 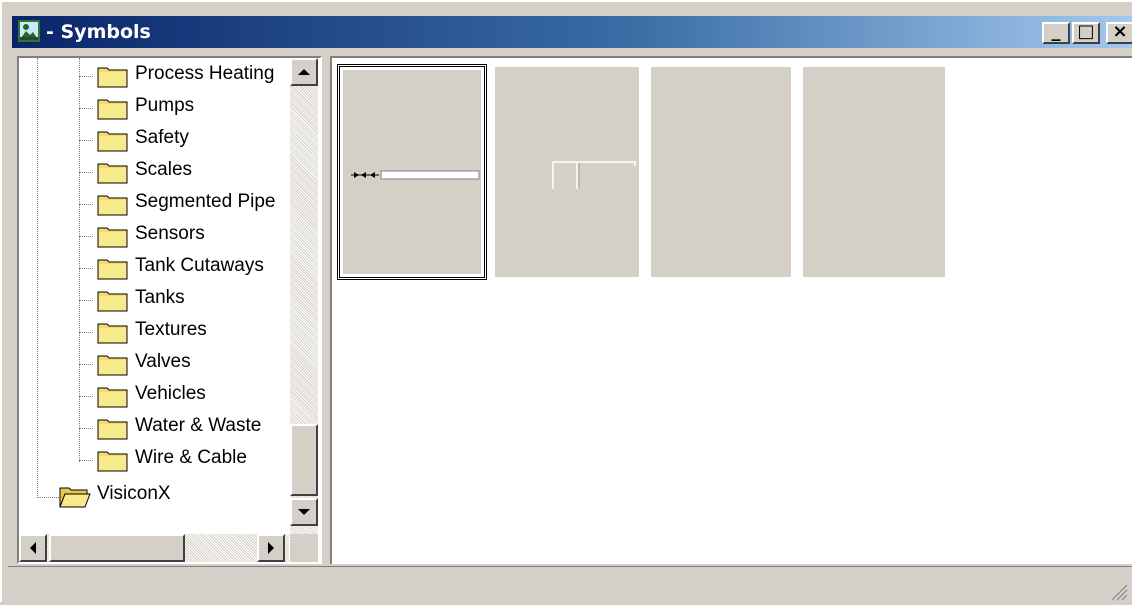 I want to click on scroll-up-button, so click(x=304, y=72).